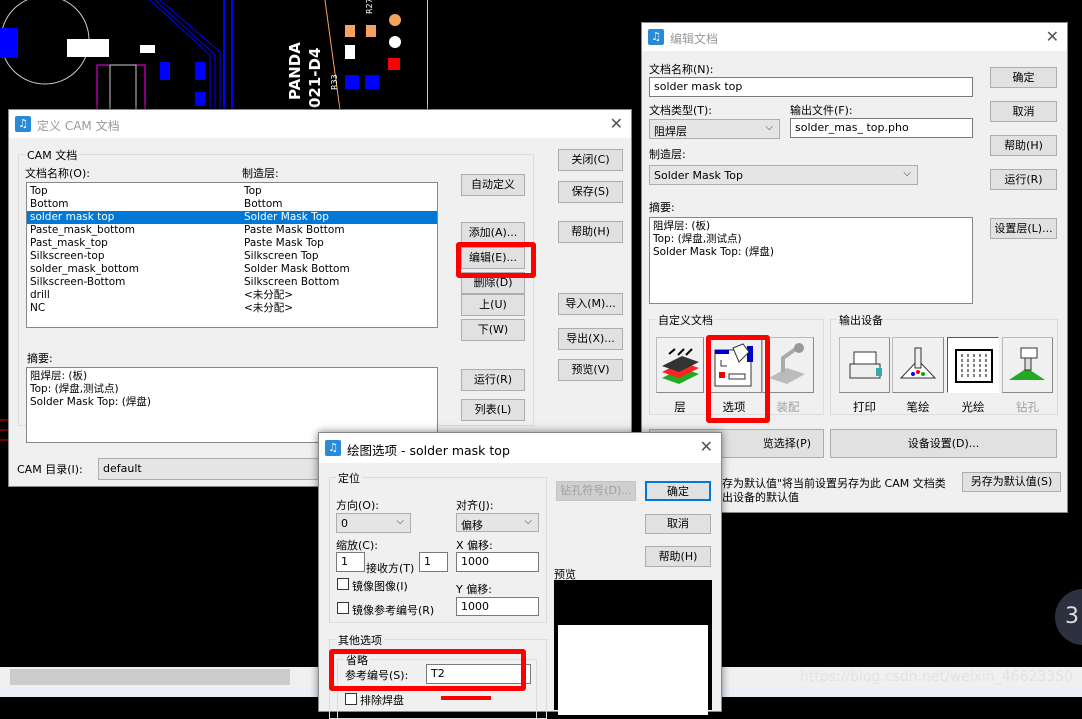 The height and width of the screenshot is (719, 1082). What do you see at coordinates (698, 175) in the screenshot?
I see `select-value: Solder Mask Top` at bounding box center [698, 175].